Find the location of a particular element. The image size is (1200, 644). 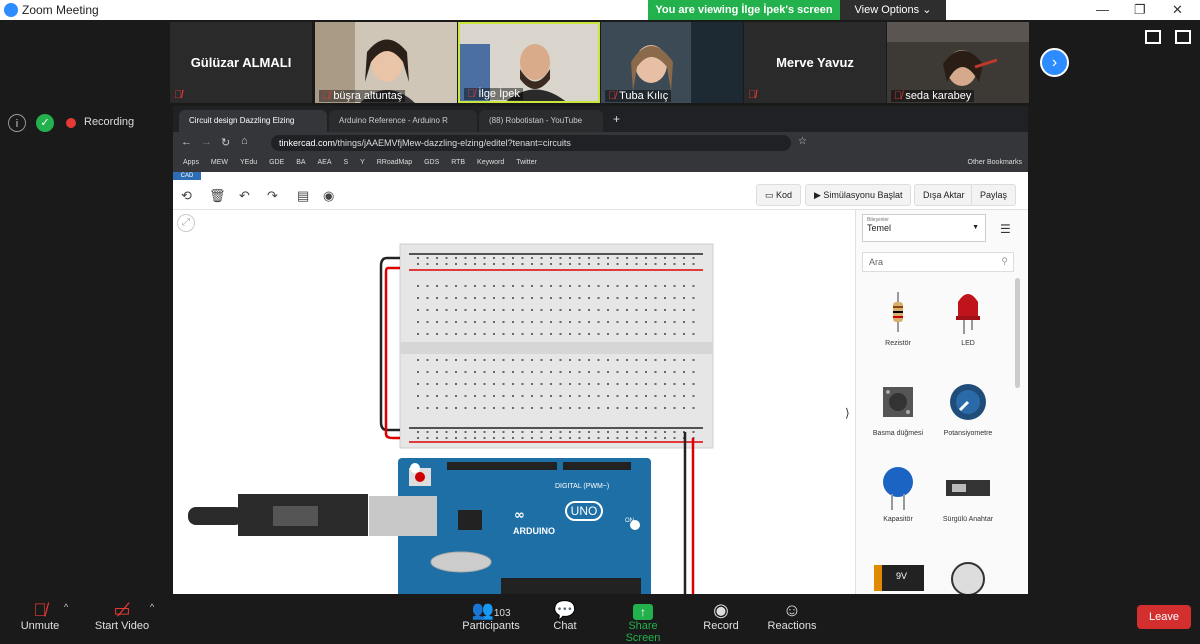

browser-tab: Arduino Reference - Arduino R is located at coordinates (403, 121).